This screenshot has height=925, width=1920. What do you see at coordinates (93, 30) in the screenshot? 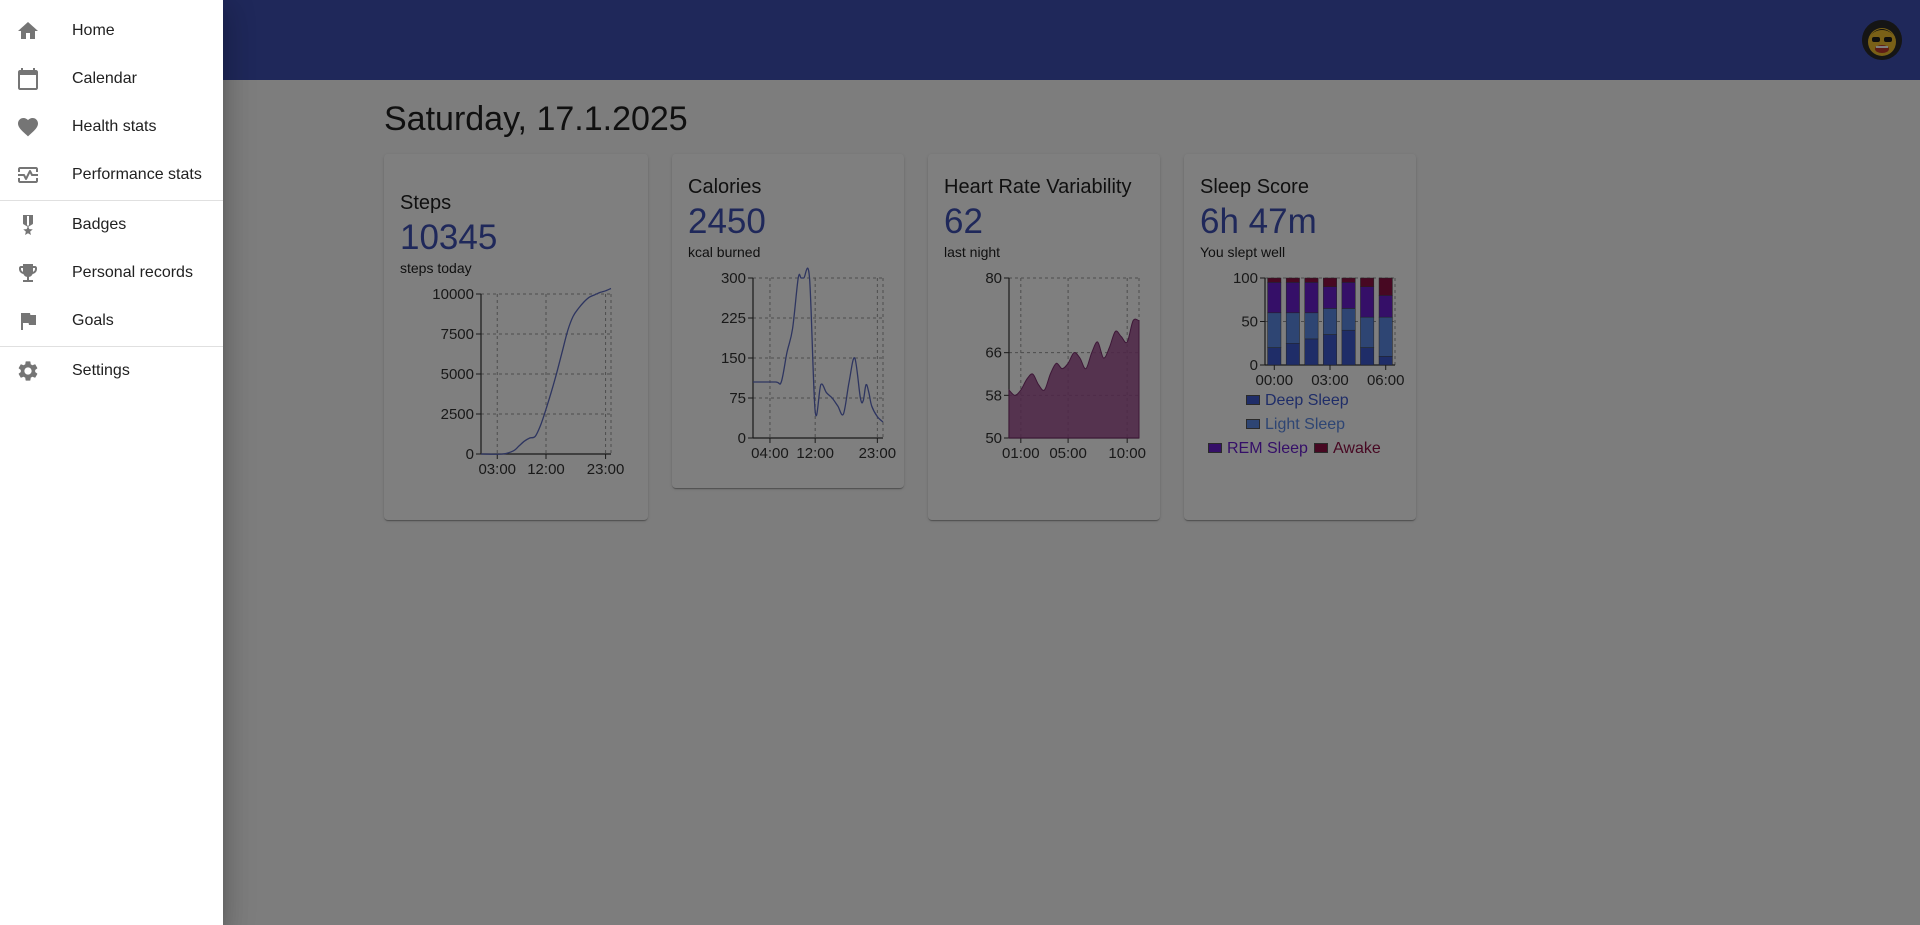
I see `nav-item-label: Home` at bounding box center [93, 30].